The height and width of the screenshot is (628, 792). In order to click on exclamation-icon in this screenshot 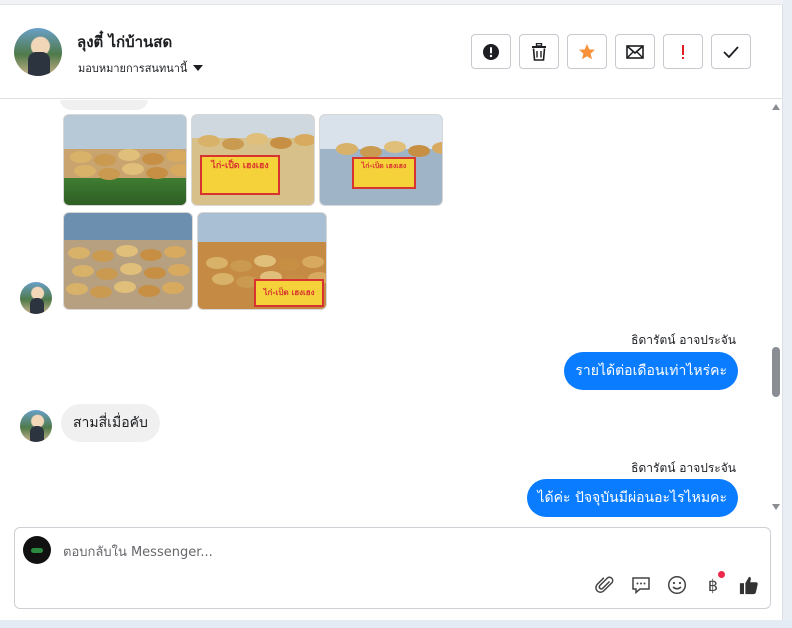, I will do `click(683, 51)`.